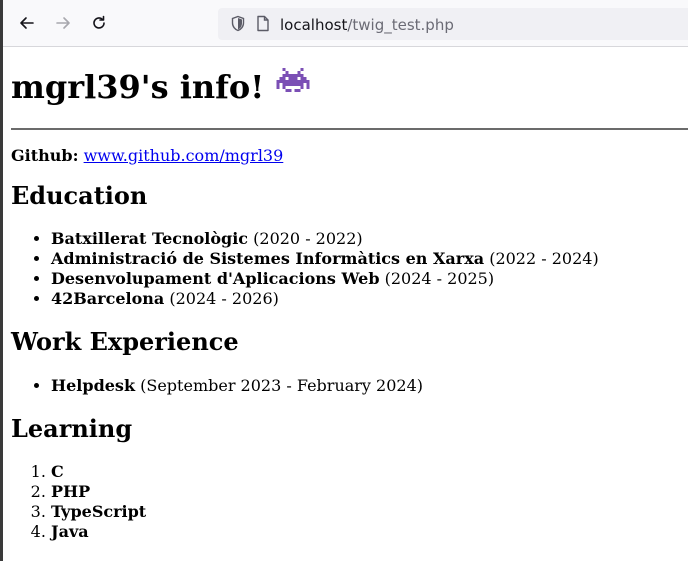  What do you see at coordinates (439, 278) in the screenshot?
I see `item-period: (2024 - 2025)` at bounding box center [439, 278].